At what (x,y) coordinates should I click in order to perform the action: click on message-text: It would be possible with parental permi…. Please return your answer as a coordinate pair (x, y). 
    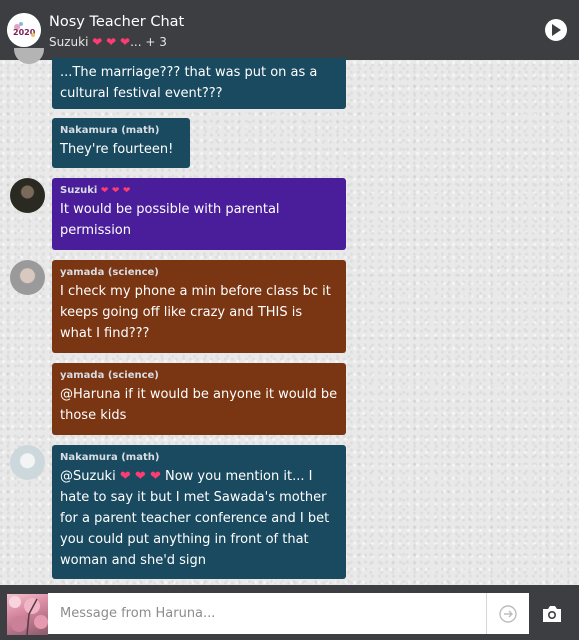
    Looking at the image, I should click on (170, 220).